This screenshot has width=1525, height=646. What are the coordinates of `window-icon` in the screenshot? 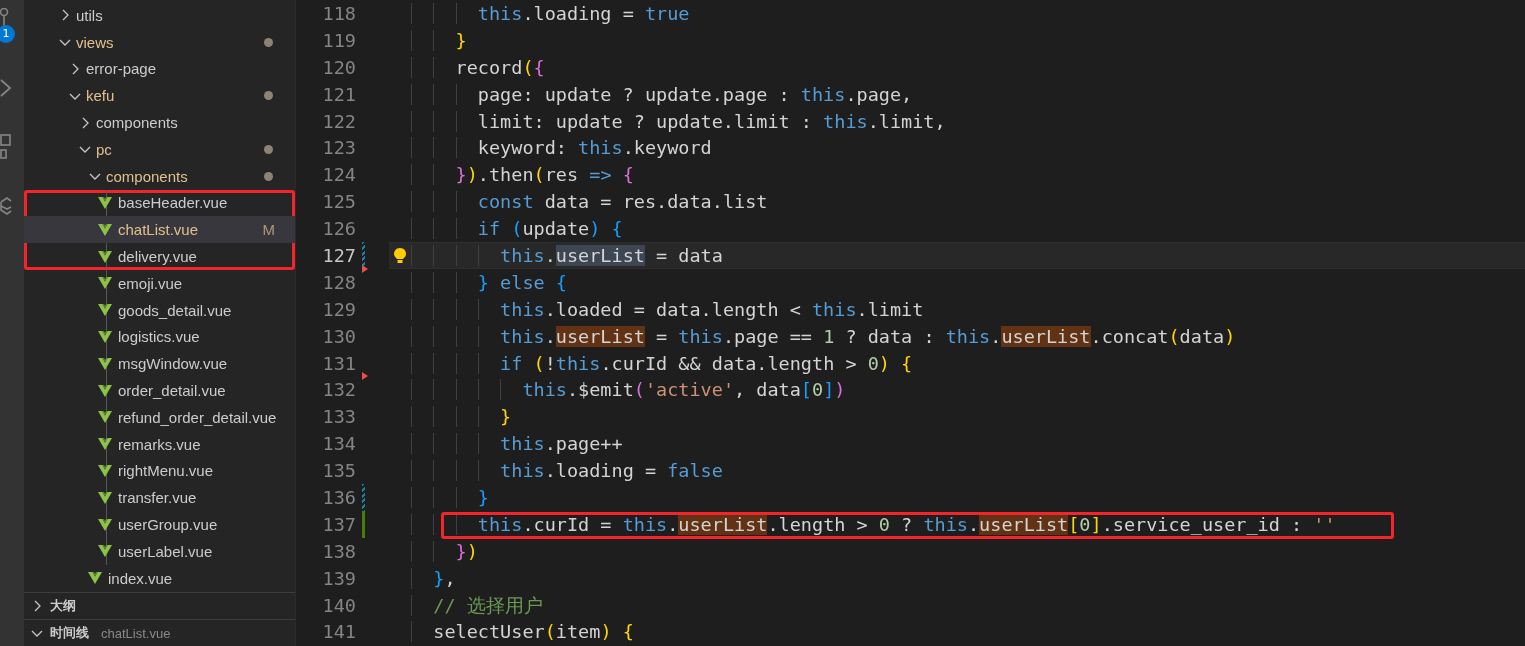 It's located at (6, 147).